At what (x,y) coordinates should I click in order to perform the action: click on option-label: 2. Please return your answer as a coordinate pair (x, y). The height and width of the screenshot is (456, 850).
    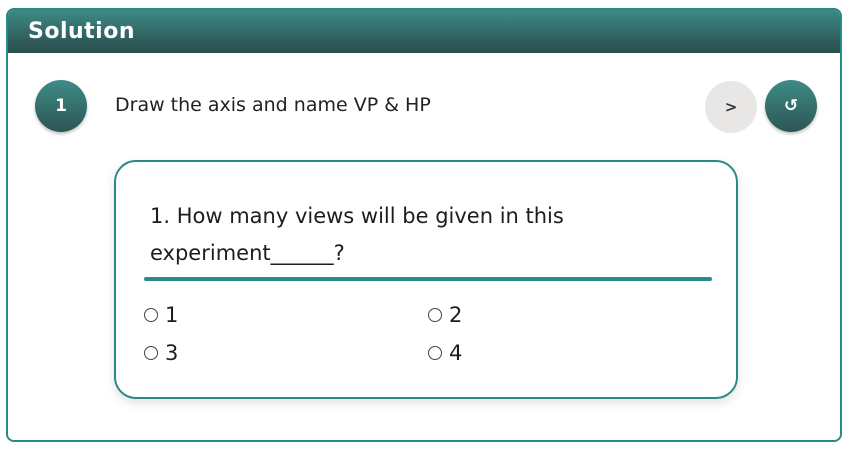
    Looking at the image, I should click on (456, 315).